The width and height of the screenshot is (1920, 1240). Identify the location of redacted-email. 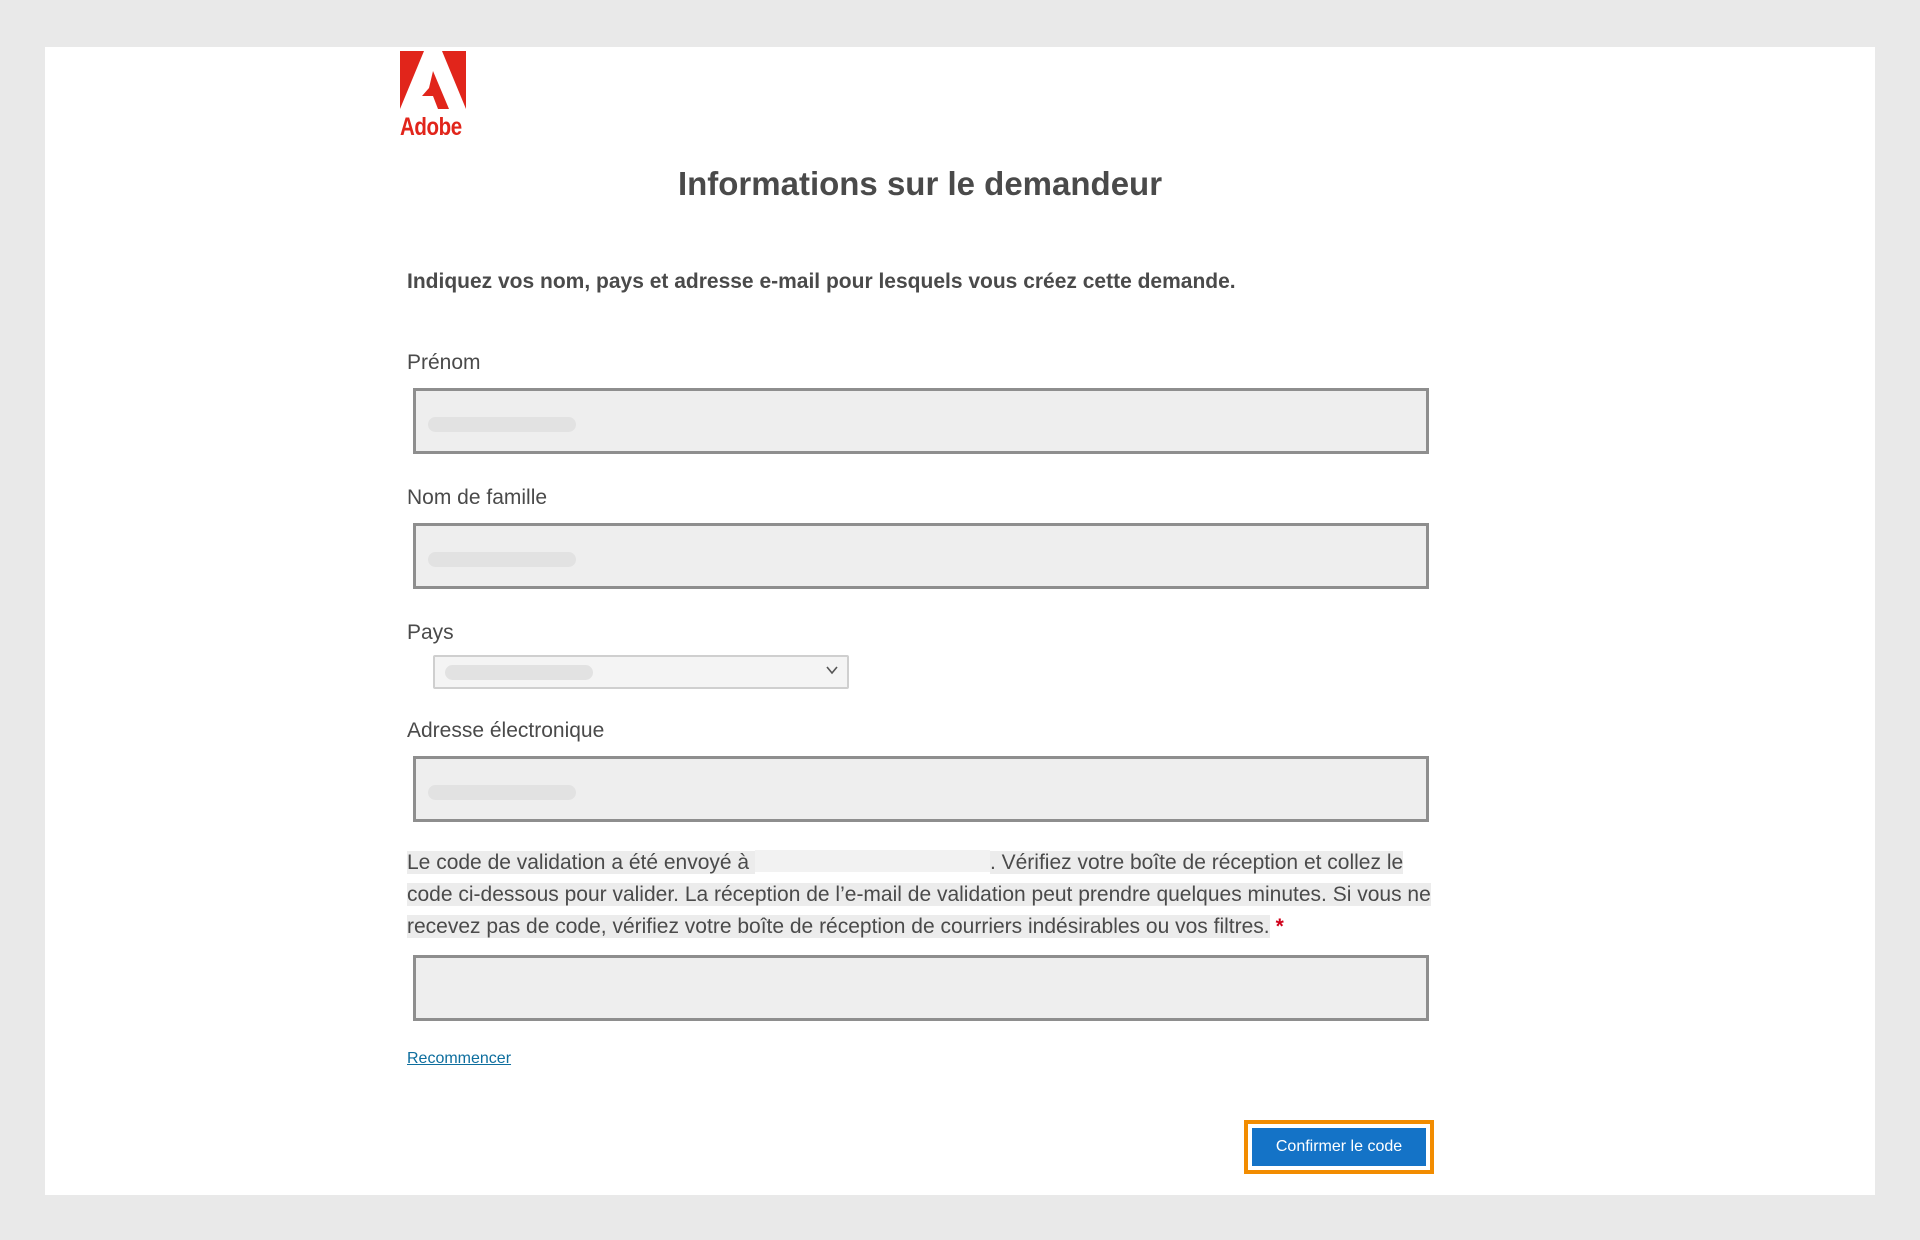
(872, 861).